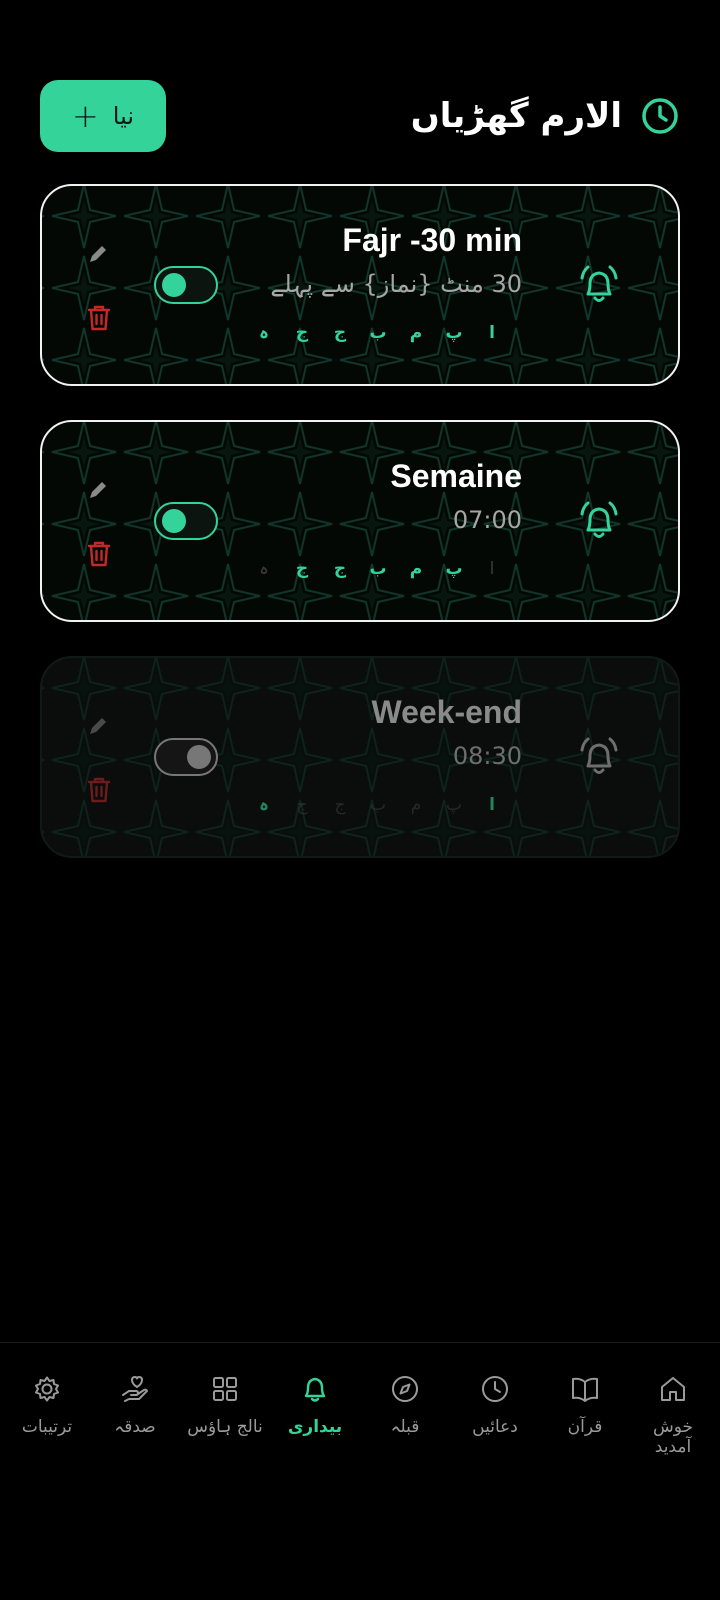 This screenshot has width=720, height=1600. What do you see at coordinates (315, 1427) in the screenshot?
I see `nav-label: بیداری` at bounding box center [315, 1427].